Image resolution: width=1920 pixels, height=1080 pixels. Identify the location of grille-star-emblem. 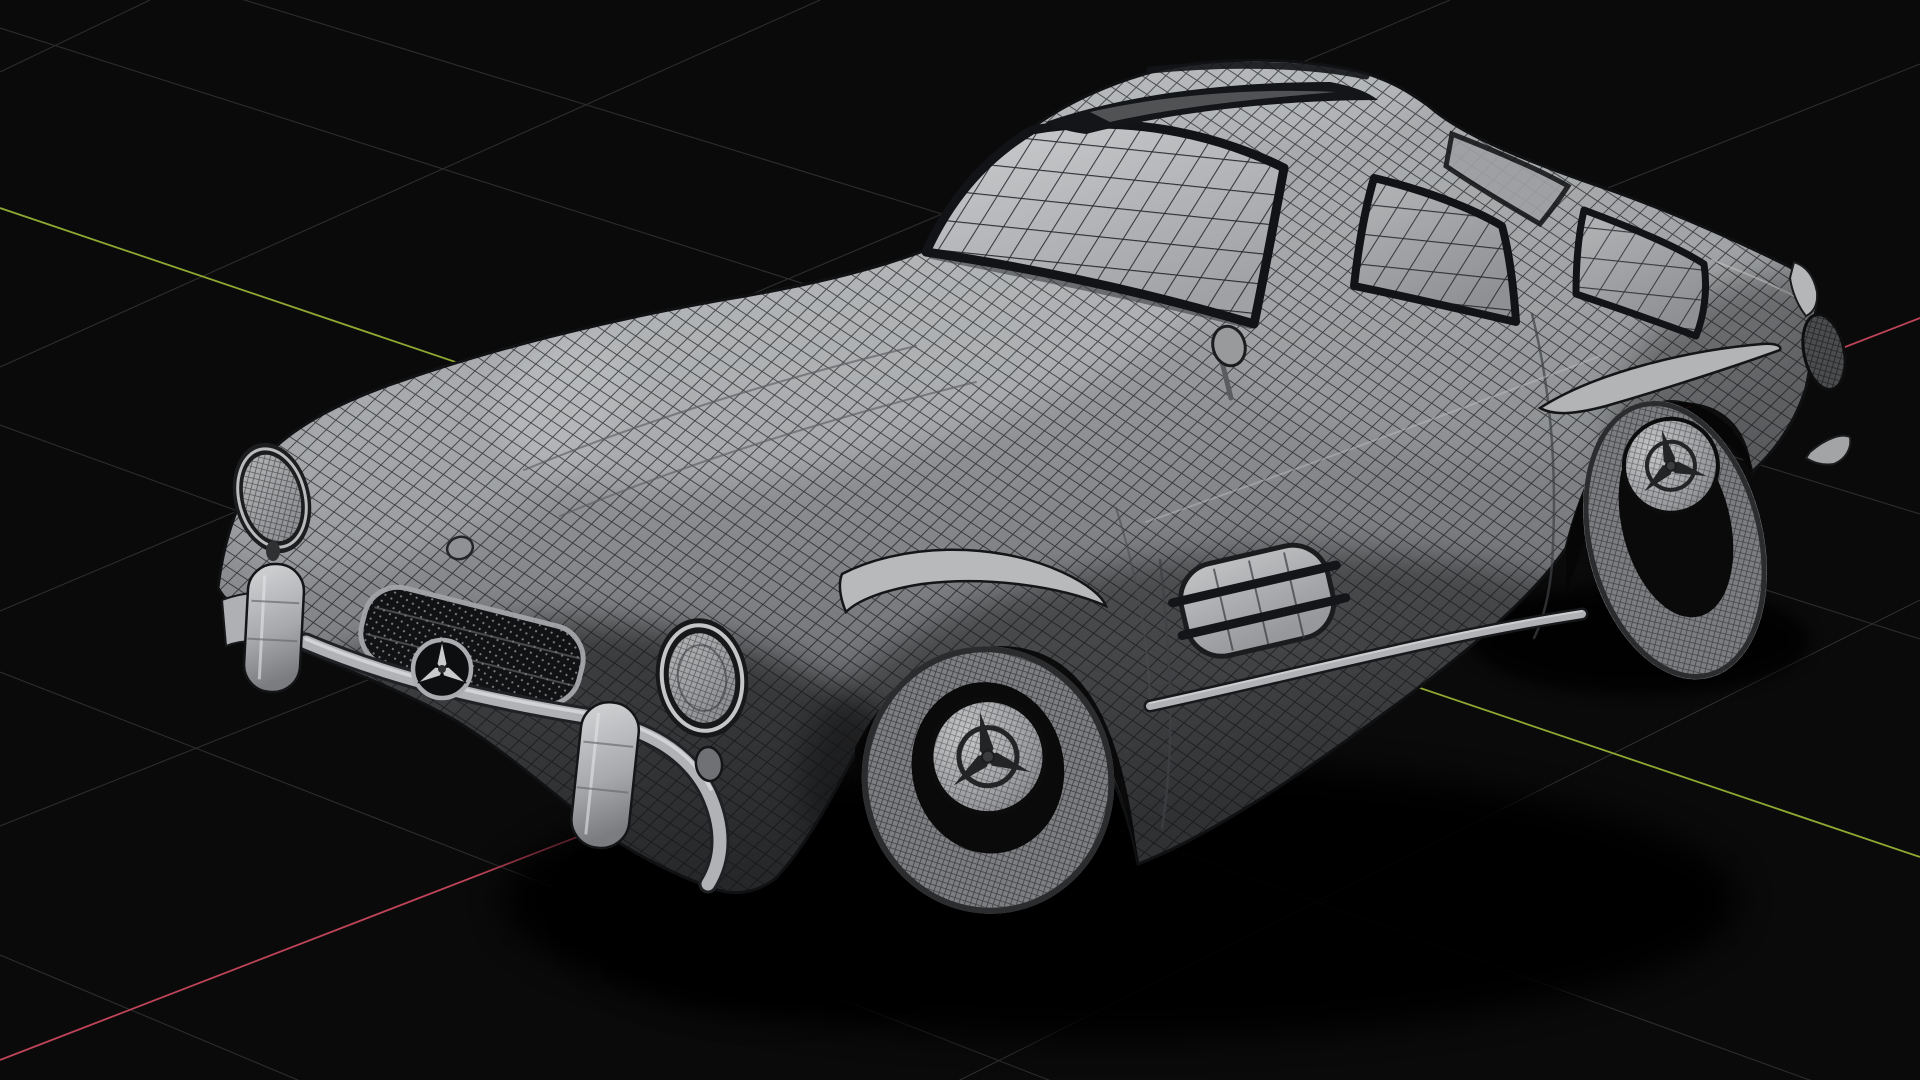
(442, 669).